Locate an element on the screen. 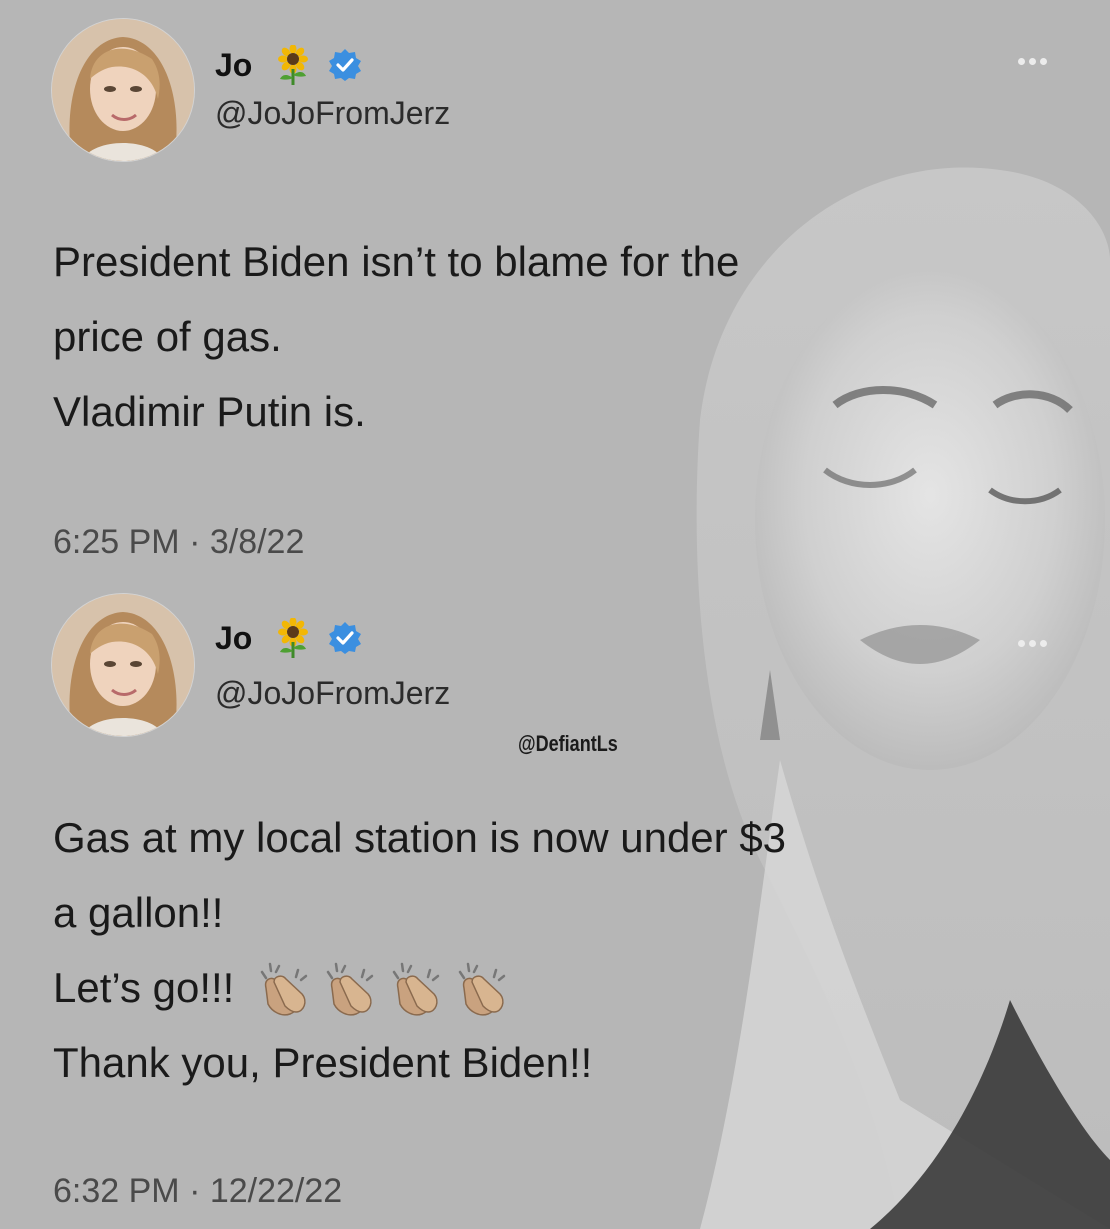  tweet-text-line: Gas at my local station is now under $3 is located at coordinates (420, 837).